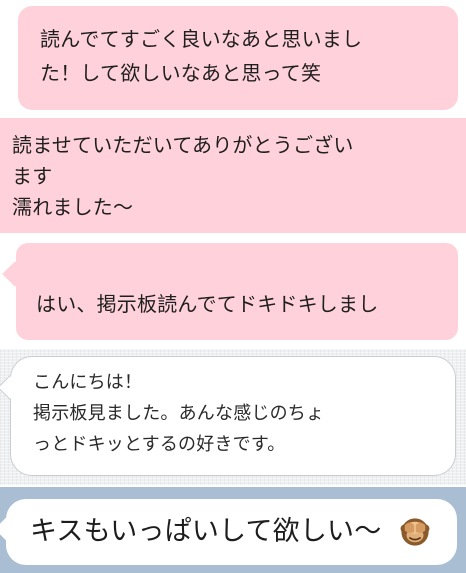 Image resolution: width=466 pixels, height=573 pixels. What do you see at coordinates (72, 349) in the screenshot?
I see `pink-heart-icon` at bounding box center [72, 349].